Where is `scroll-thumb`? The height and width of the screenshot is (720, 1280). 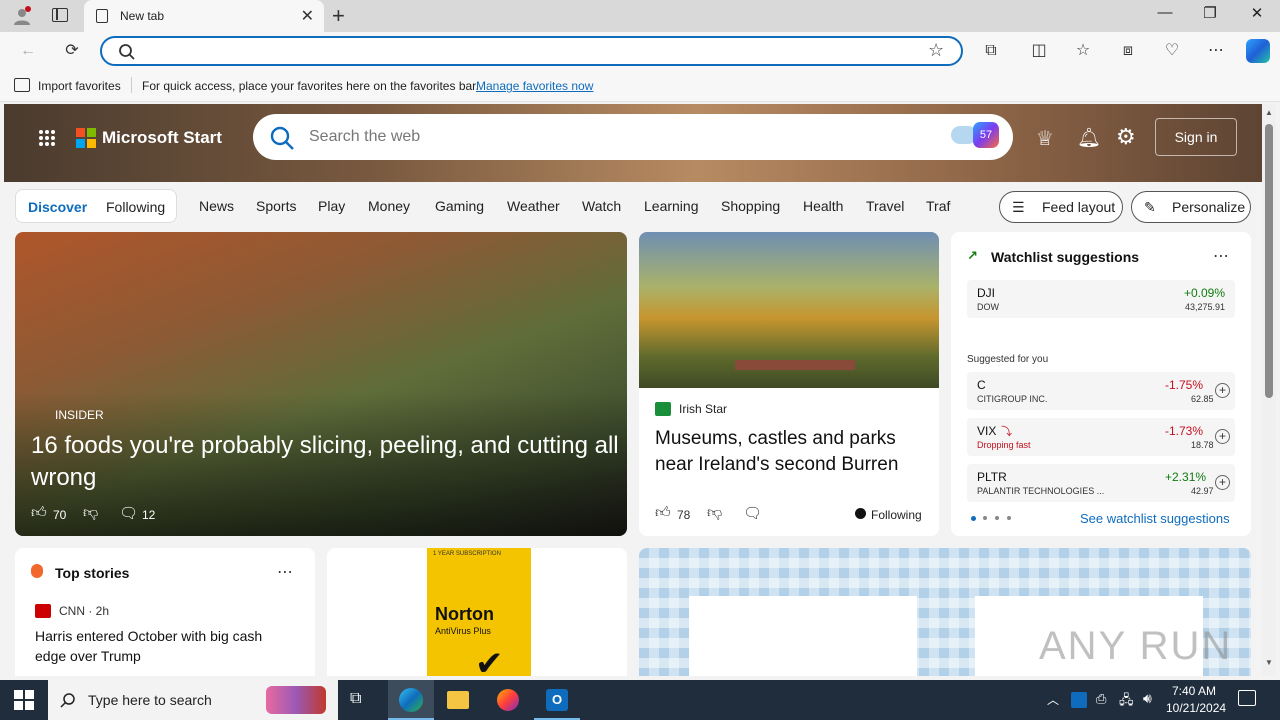
scroll-thumb is located at coordinates (1269, 261).